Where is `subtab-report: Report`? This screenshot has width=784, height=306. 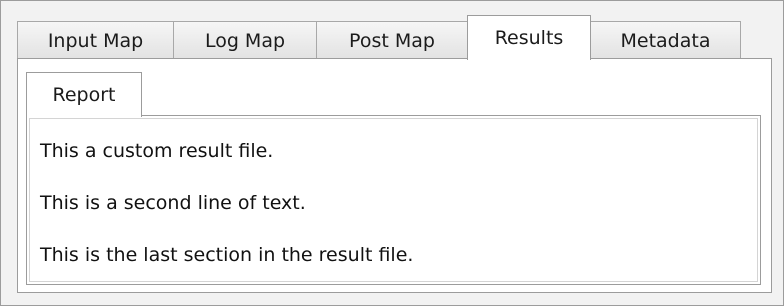 subtab-report: Report is located at coordinates (84, 94).